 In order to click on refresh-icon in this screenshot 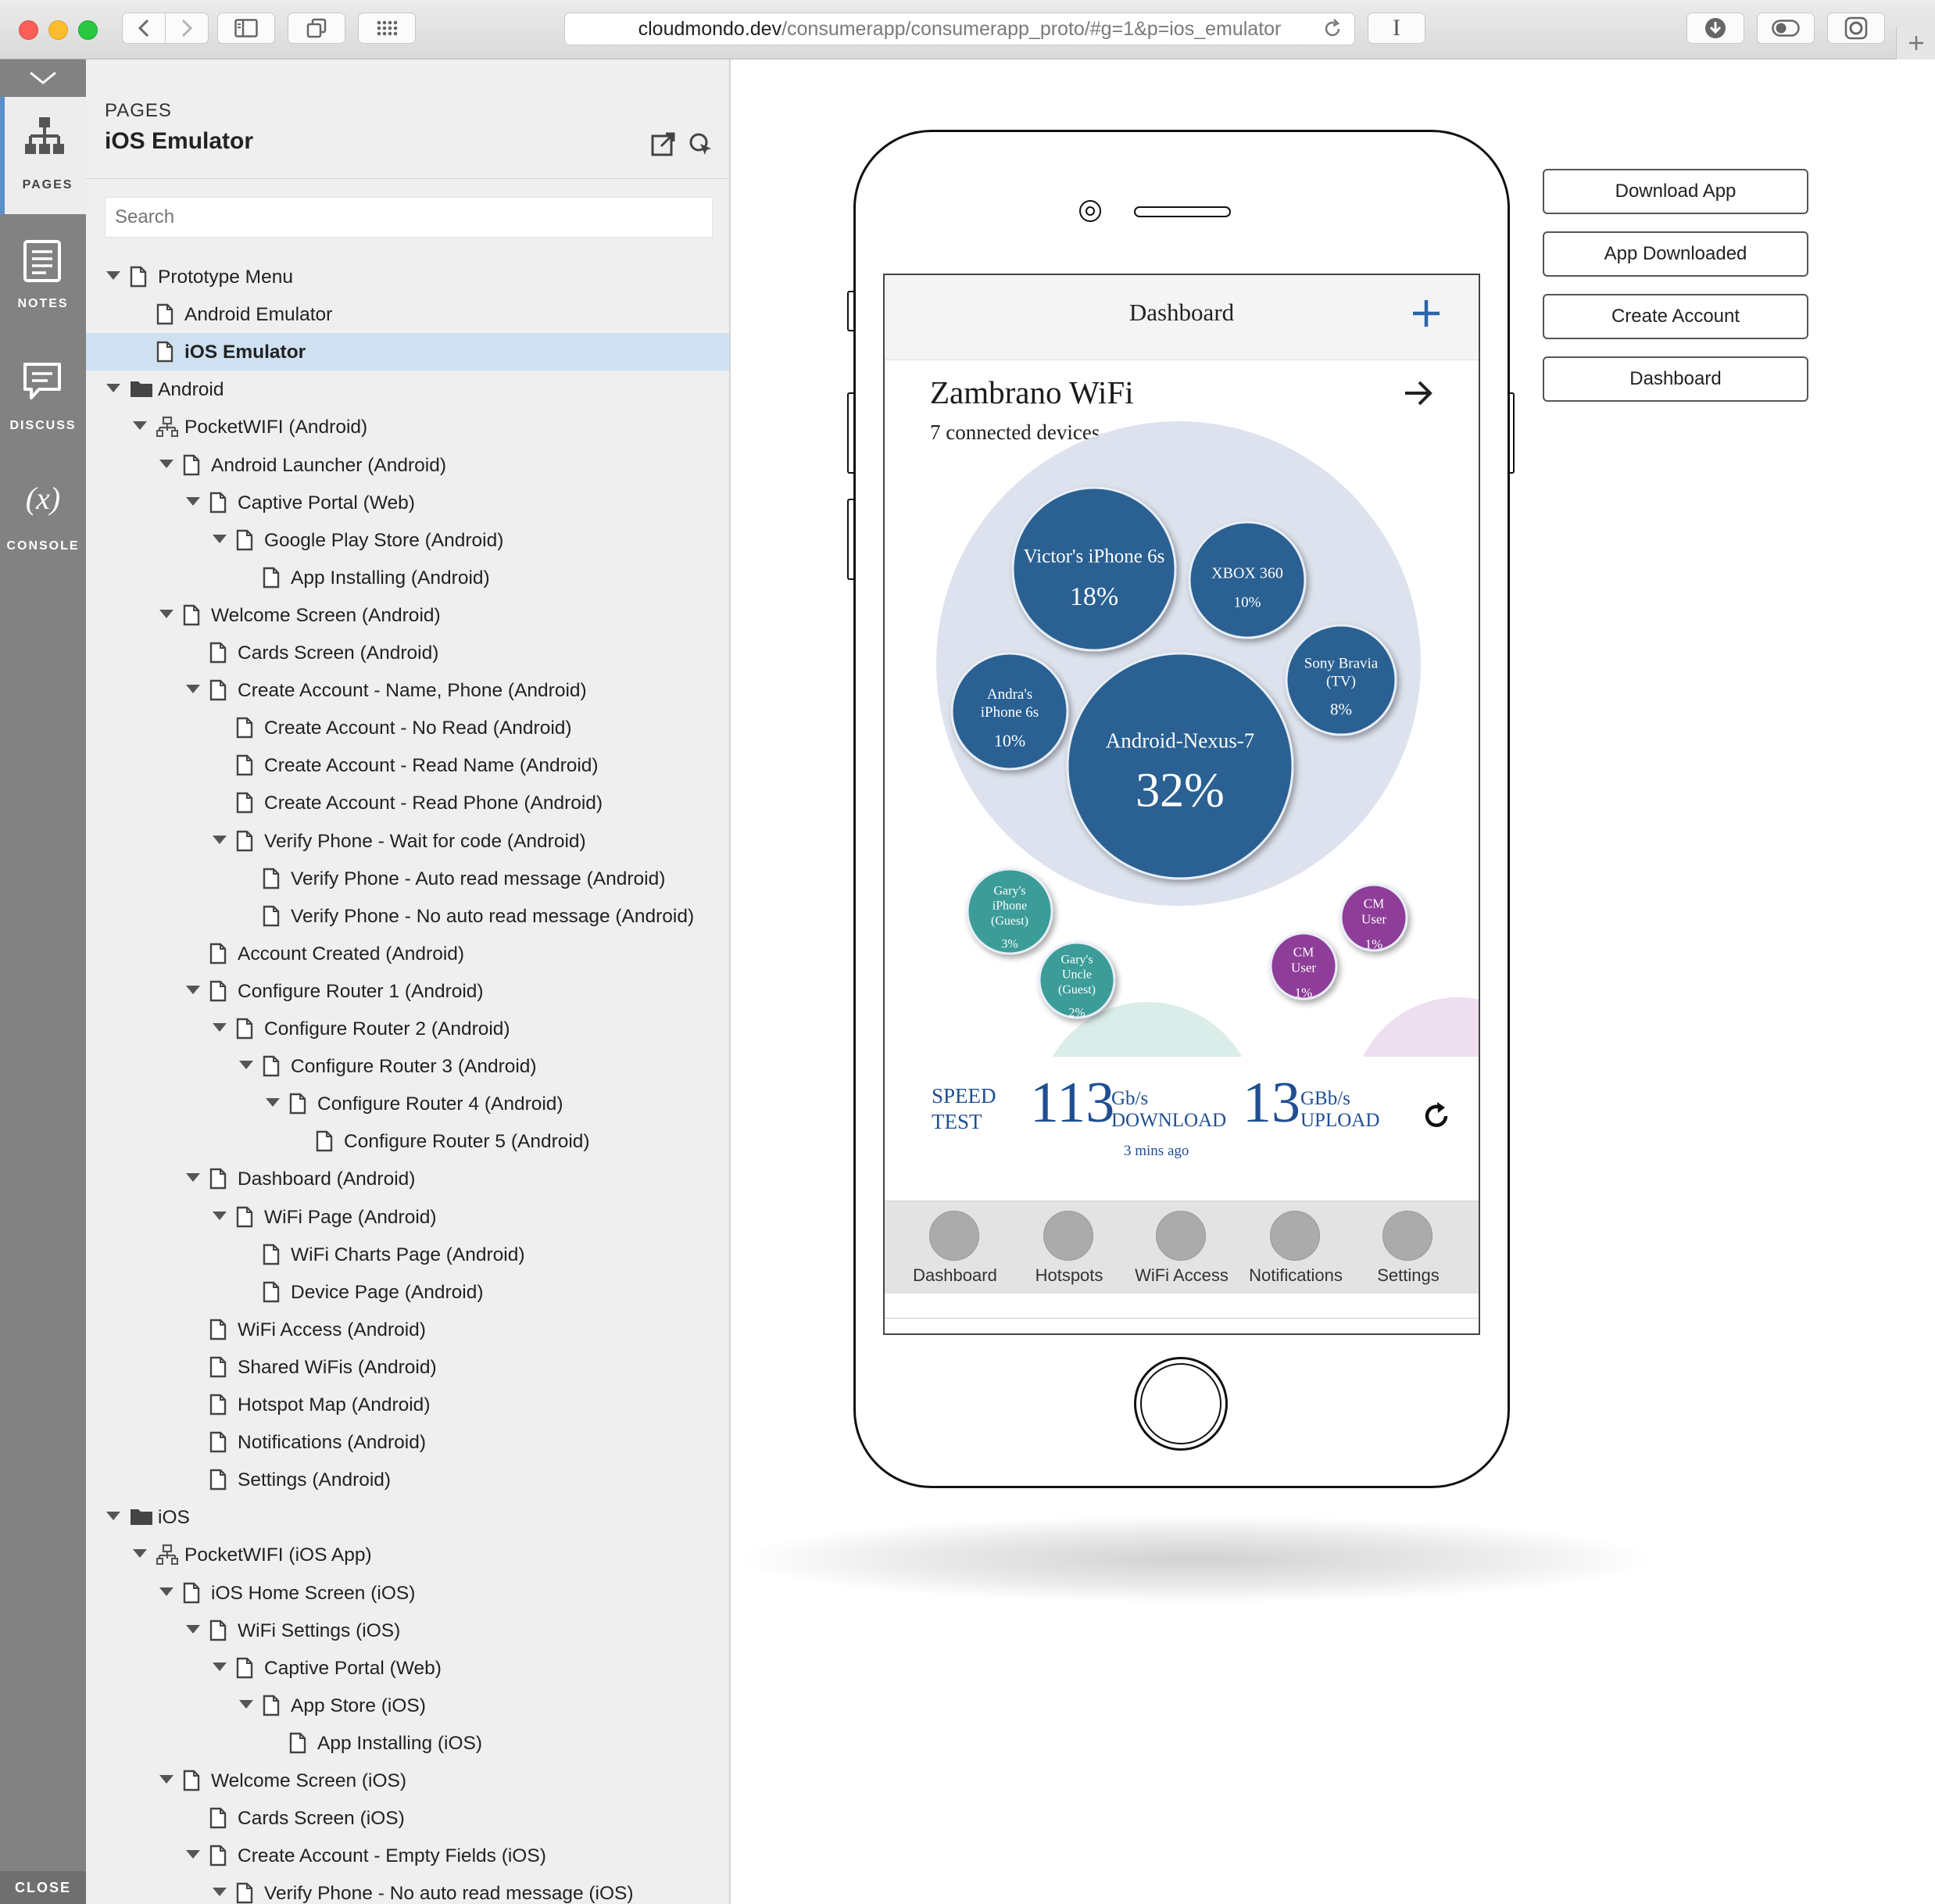, I will do `click(1436, 1116)`.